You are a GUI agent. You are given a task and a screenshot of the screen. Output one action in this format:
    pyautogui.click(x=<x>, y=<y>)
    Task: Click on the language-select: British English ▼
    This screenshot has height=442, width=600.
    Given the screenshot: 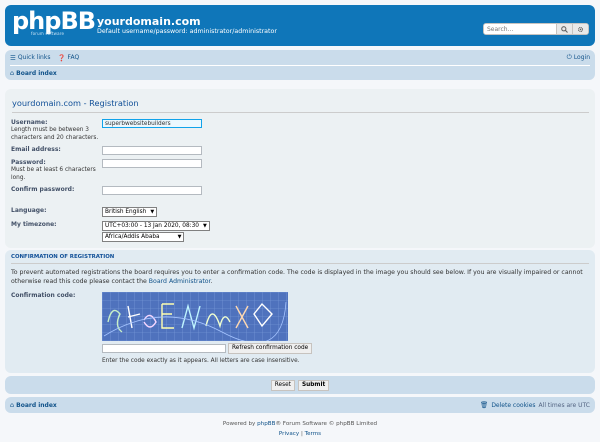 What is the action you would take?
    pyautogui.click(x=130, y=212)
    